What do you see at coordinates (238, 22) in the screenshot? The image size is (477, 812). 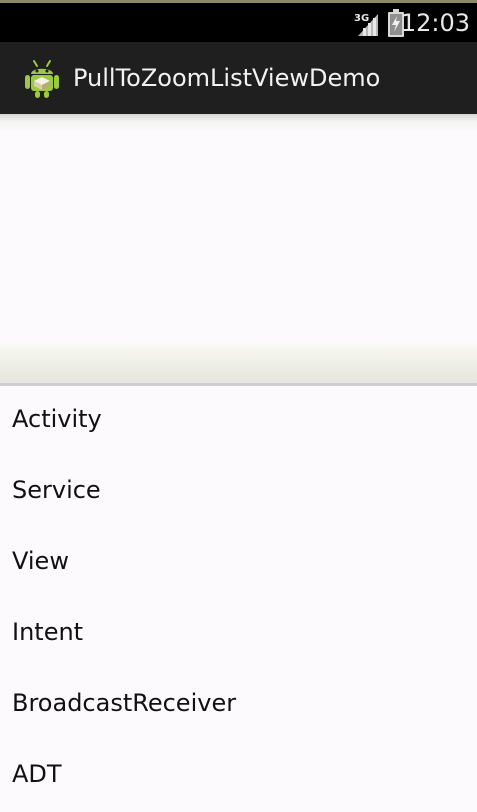 I see `status-bar: 3G 12:03` at bounding box center [238, 22].